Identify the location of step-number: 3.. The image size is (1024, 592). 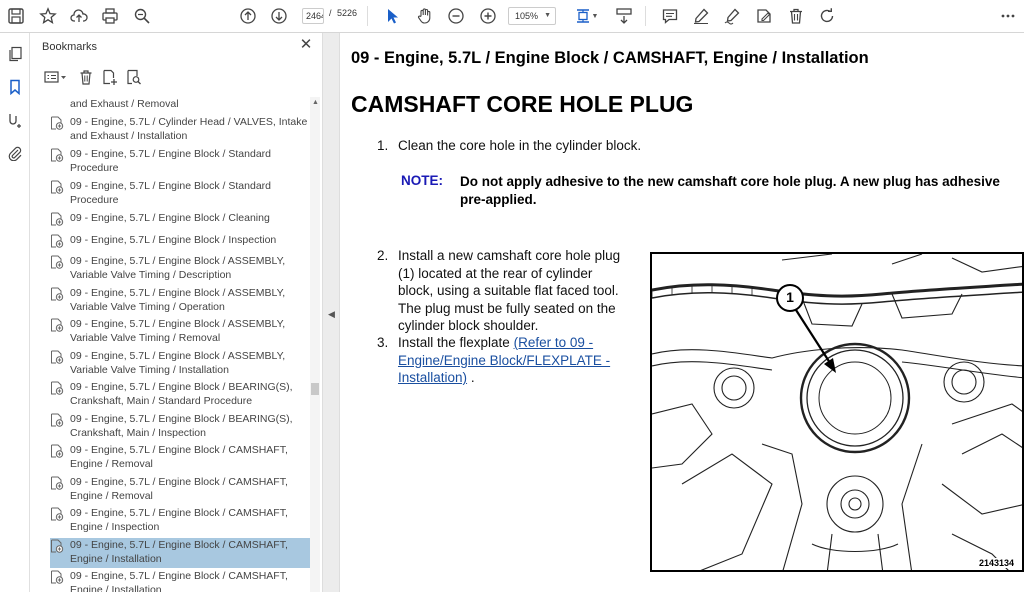
(383, 342).